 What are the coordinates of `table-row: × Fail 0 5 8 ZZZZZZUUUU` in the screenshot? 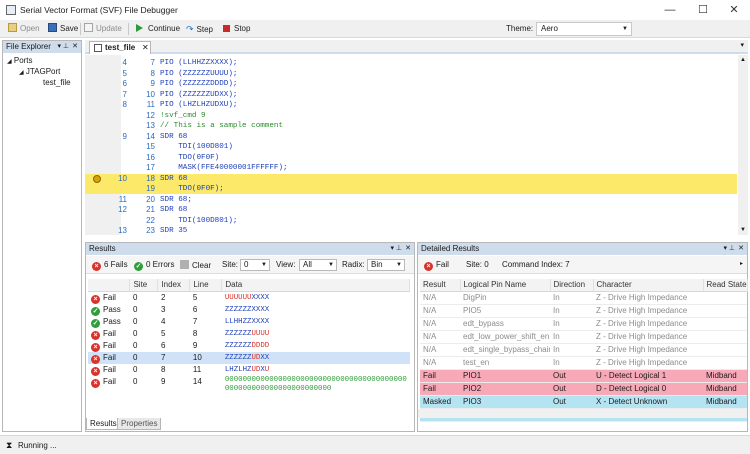 It's located at (249, 334).